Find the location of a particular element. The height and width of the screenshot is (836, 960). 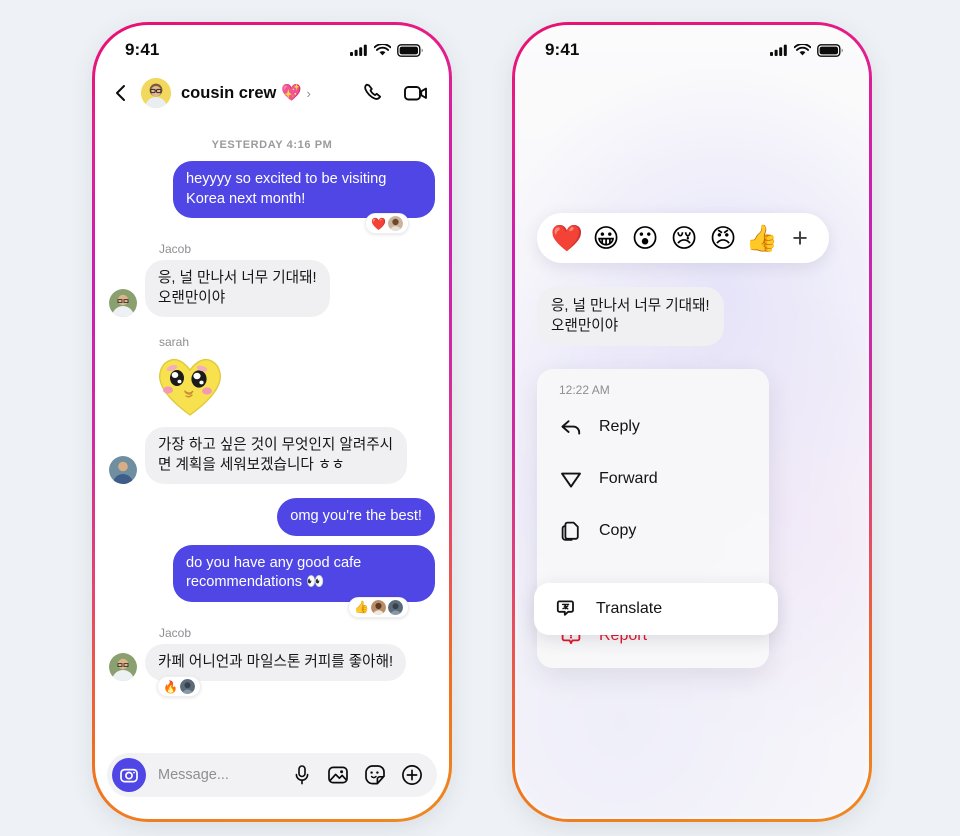

day-timestamp: YESTERDAY 4:16 PM is located at coordinates (272, 145).